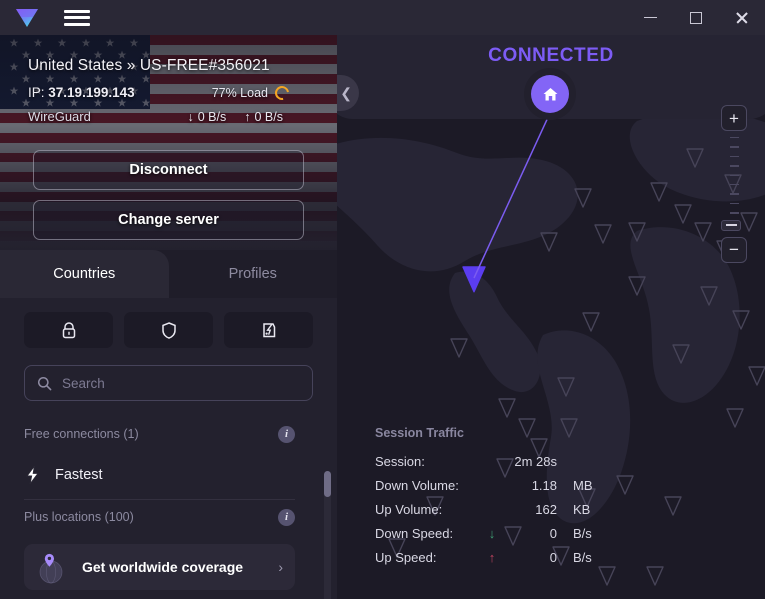 Image resolution: width=765 pixels, height=599 pixels. What do you see at coordinates (583, 485) in the screenshot?
I see `traffic-unit: MB` at bounding box center [583, 485].